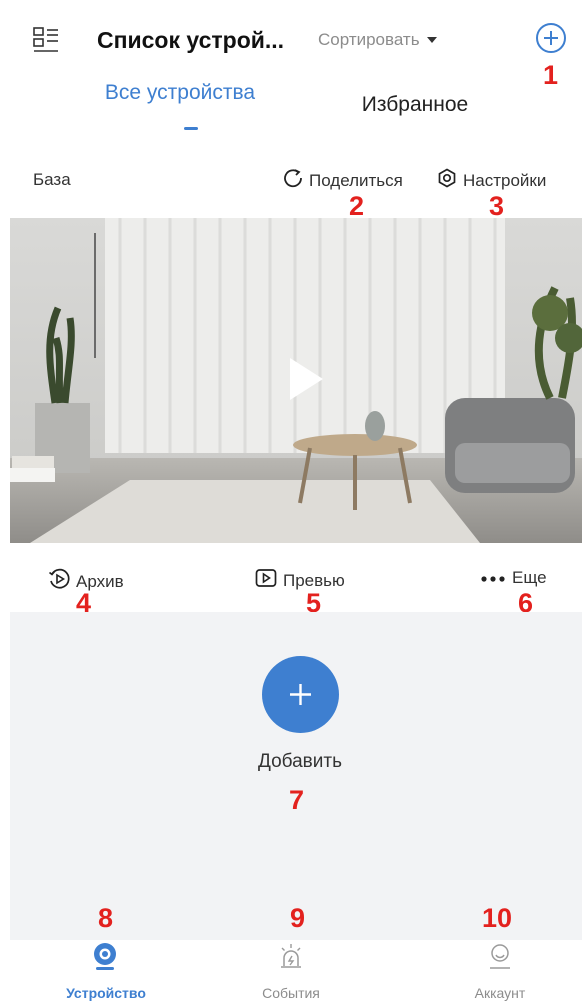  Describe the element at coordinates (106, 993) in the screenshot. I see `nav-label-devices: Устройство` at that location.